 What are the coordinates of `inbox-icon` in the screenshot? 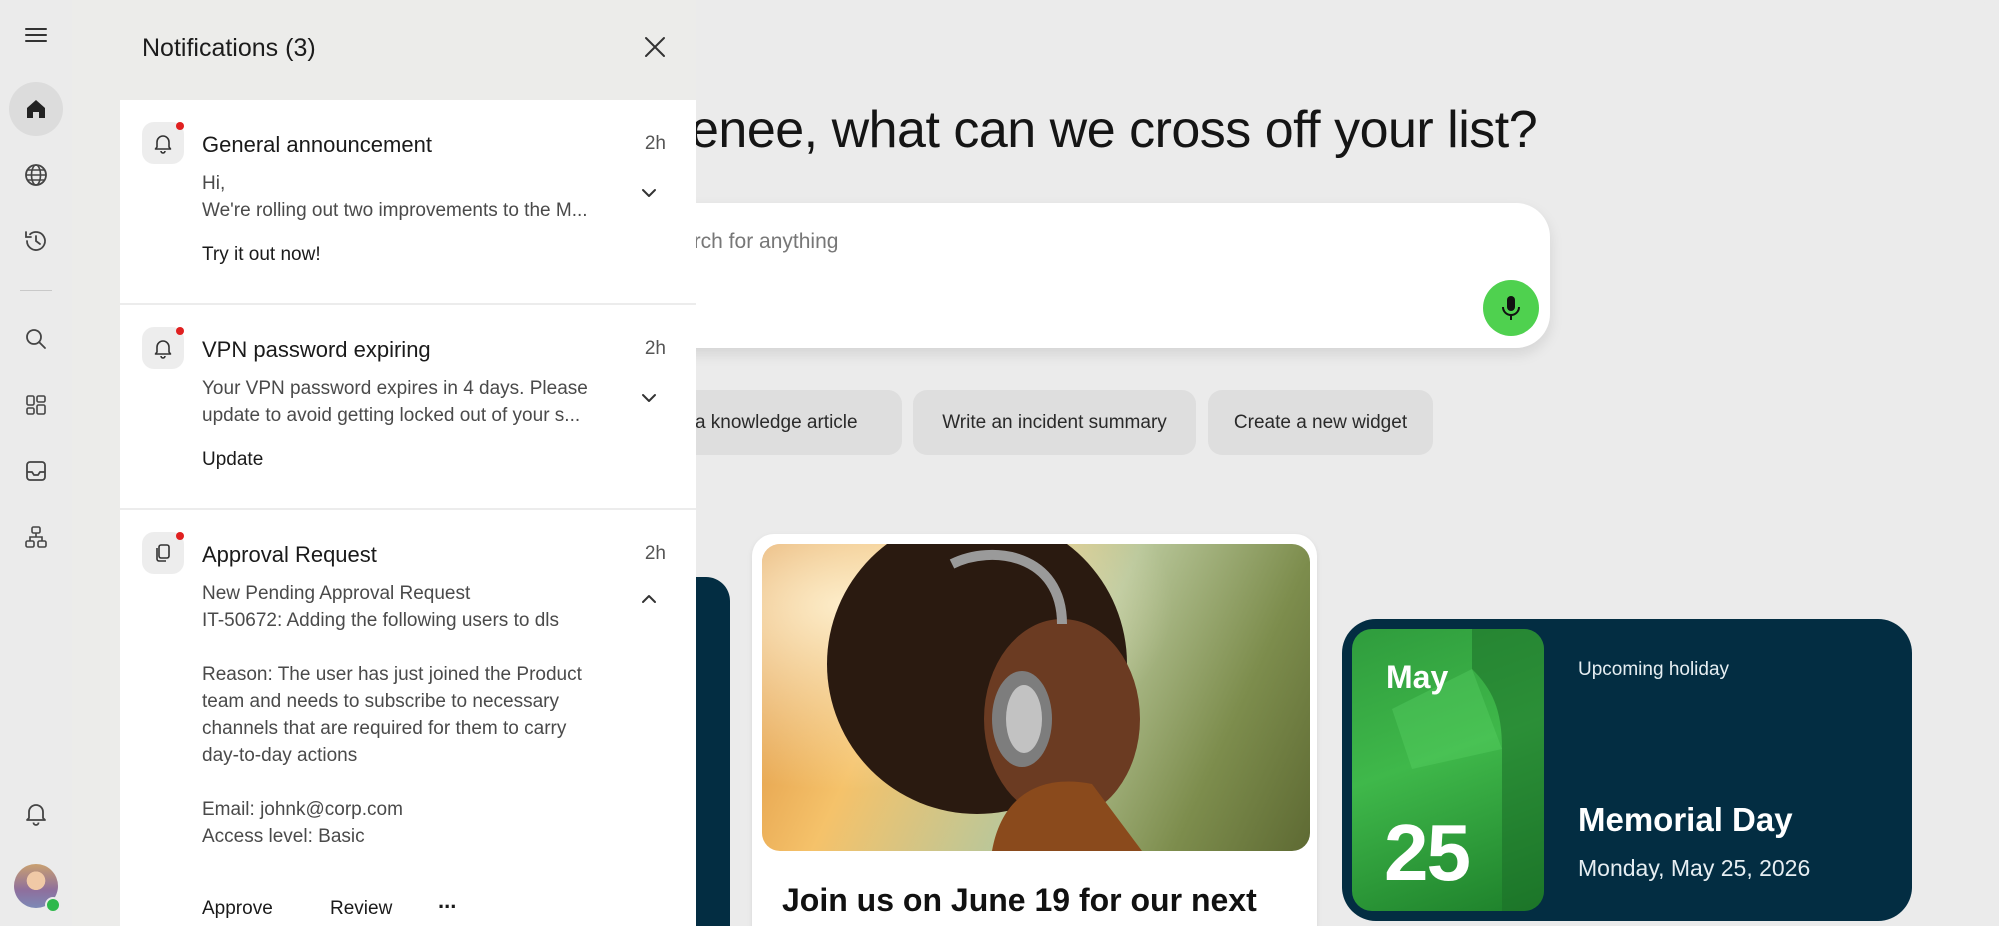 It's located at (36, 471).